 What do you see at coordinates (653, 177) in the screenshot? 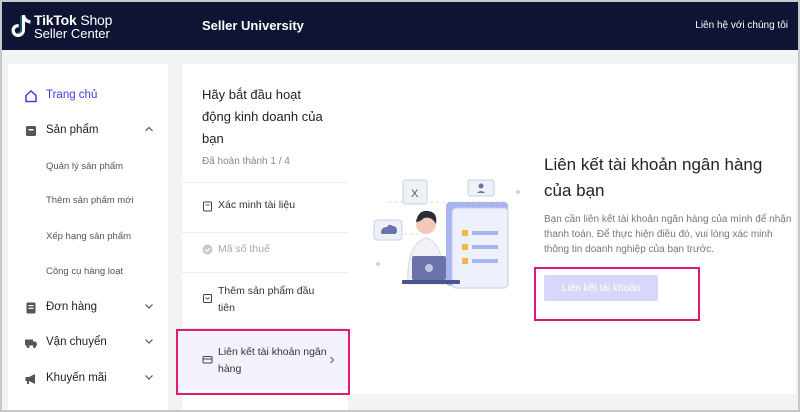
I see `main-title: Liên kết tài khoản ngân hàng của bạn` at bounding box center [653, 177].